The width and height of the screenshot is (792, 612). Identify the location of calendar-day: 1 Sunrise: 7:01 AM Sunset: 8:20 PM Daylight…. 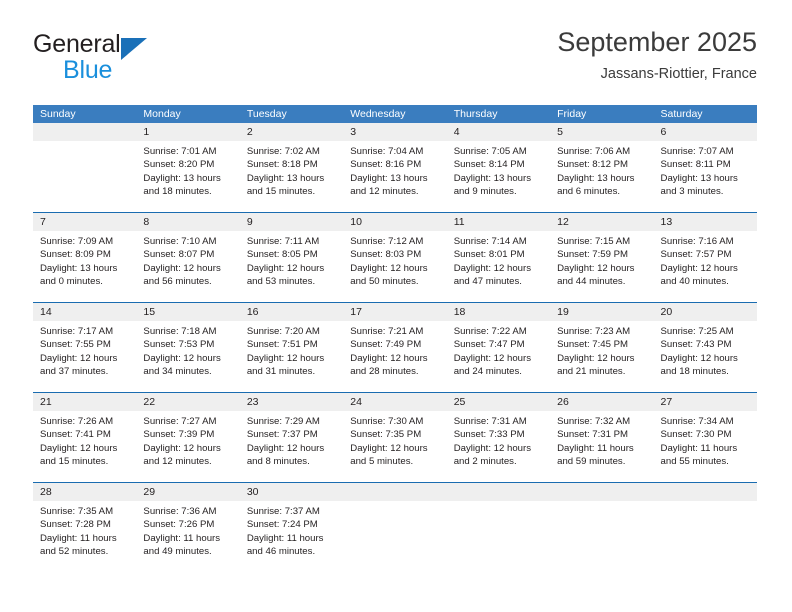
(188, 167).